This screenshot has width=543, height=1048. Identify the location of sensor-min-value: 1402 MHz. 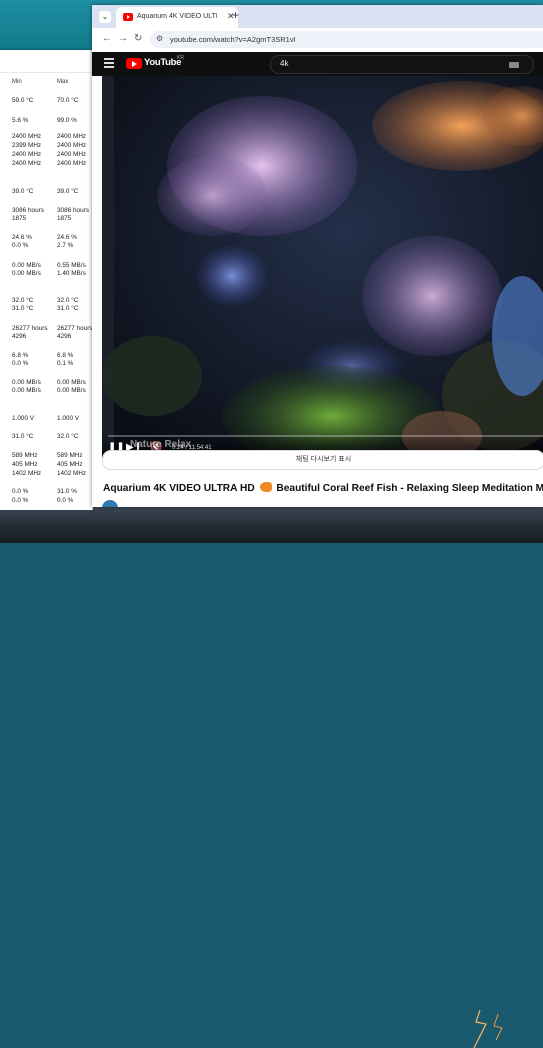
(27, 473).